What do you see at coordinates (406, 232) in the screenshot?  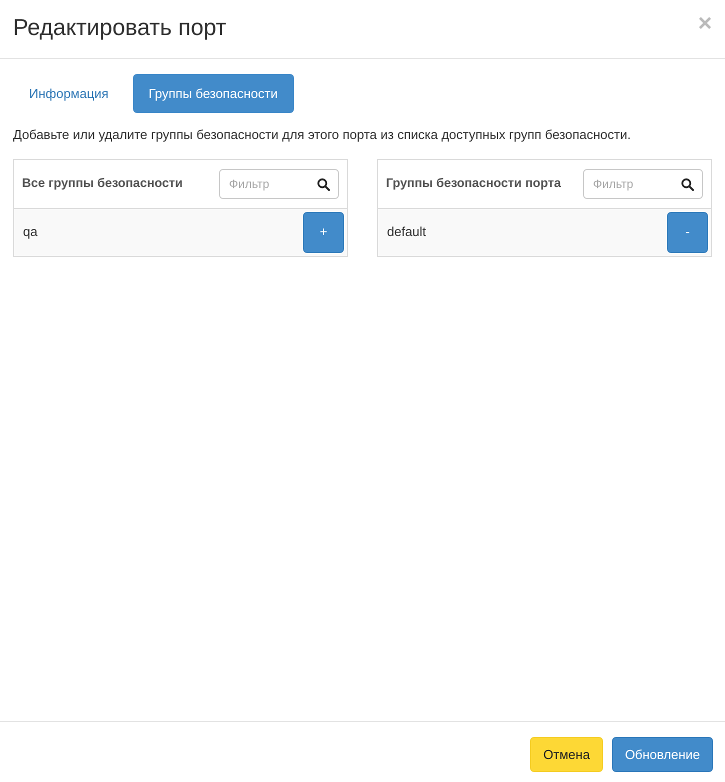 I see `list-item-name: default` at bounding box center [406, 232].